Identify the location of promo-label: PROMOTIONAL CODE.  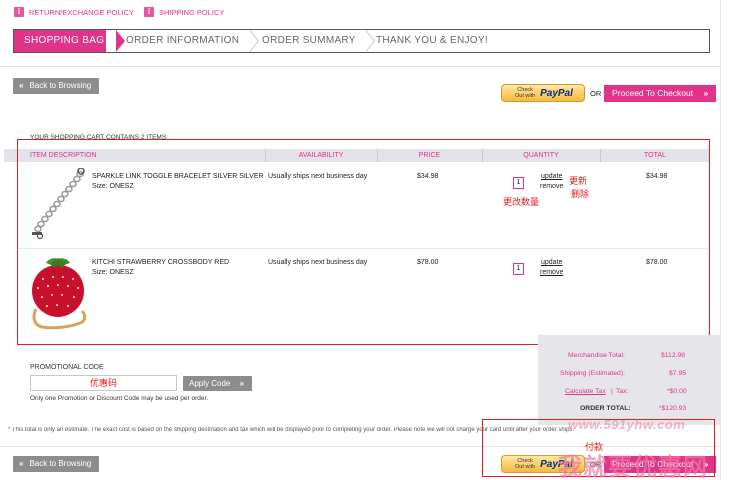
(67, 367).